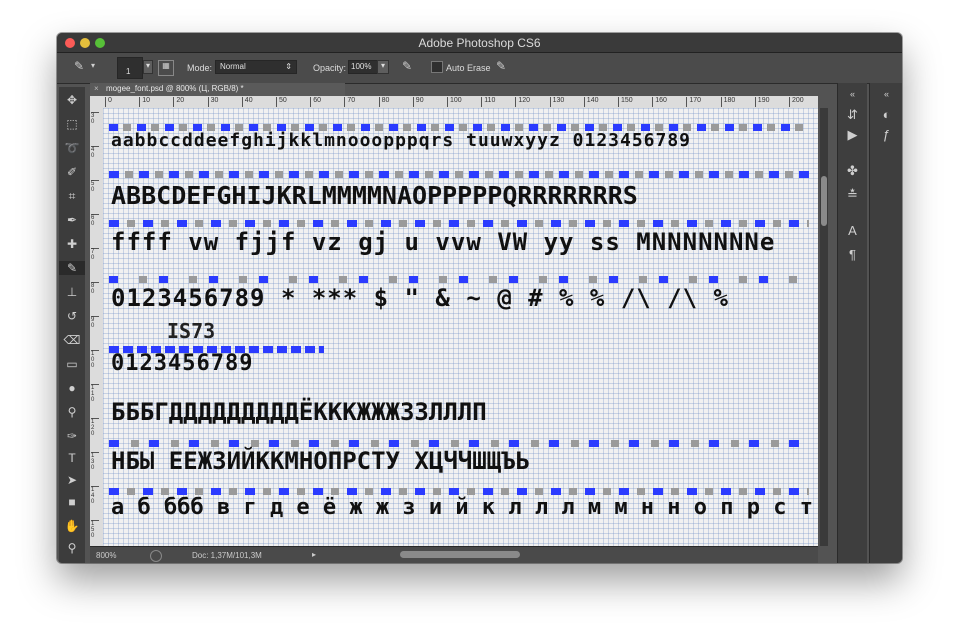 The height and width of the screenshot is (640, 959). Describe the element at coordinates (501, 66) in the screenshot. I see `pressure-size-icon: ✎` at that location.